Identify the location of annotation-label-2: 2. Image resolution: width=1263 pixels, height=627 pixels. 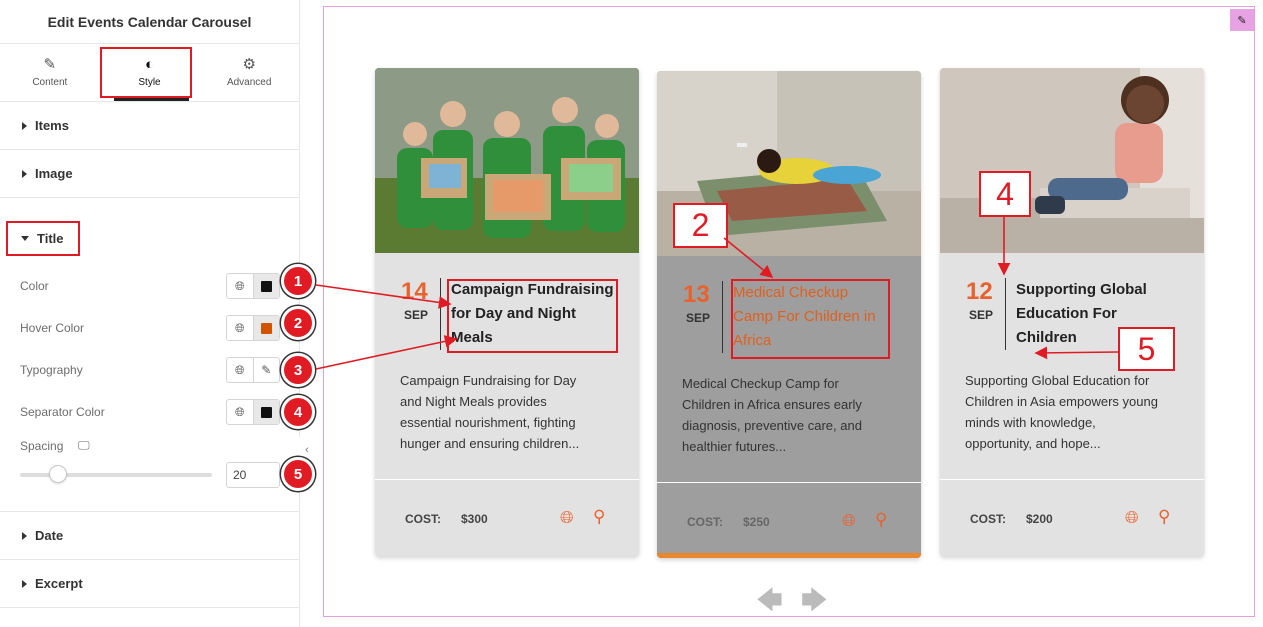
(700, 225).